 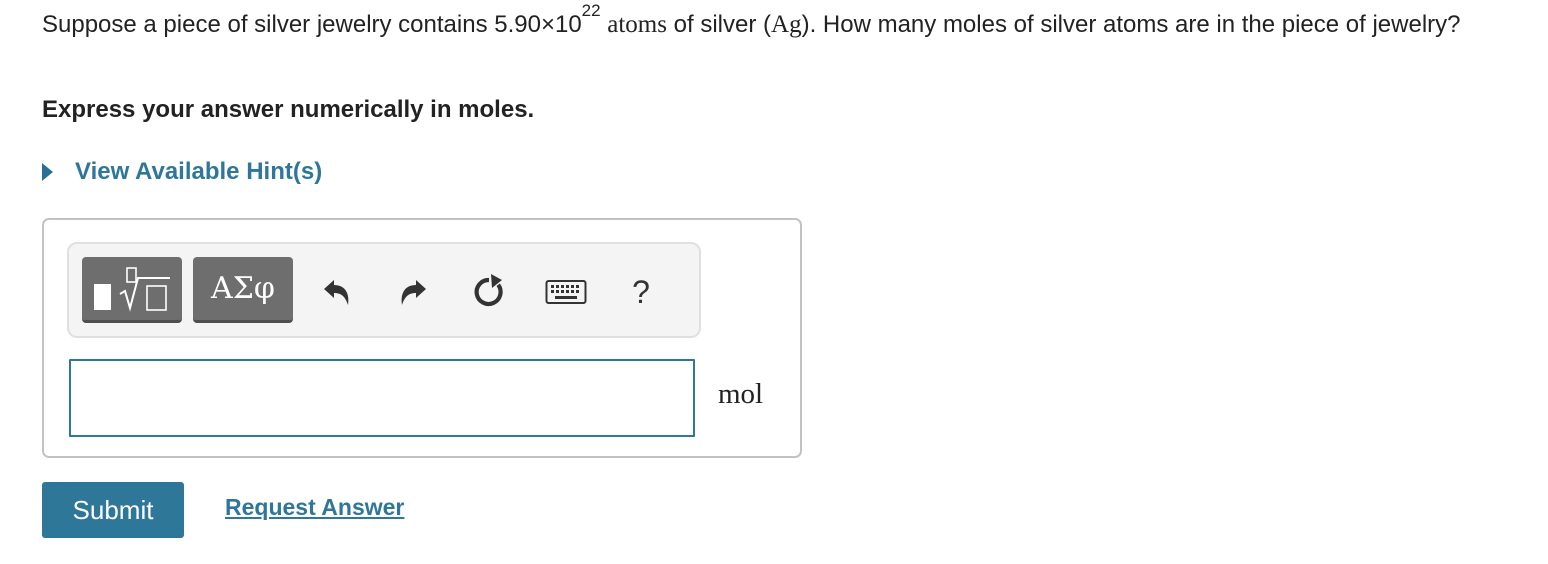 I want to click on reset-icon, so click(x=488, y=290).